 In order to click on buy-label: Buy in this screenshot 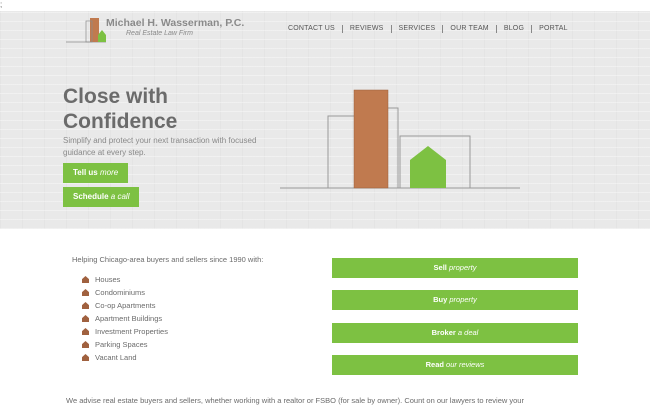, I will do `click(440, 299)`.